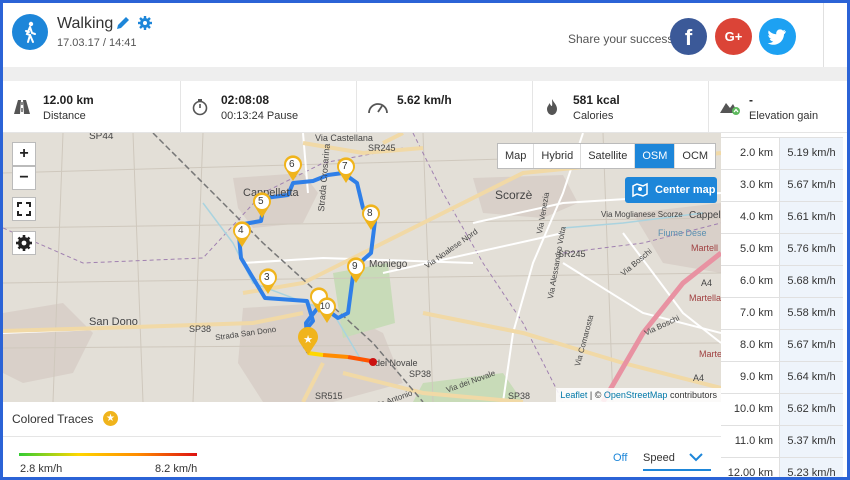  I want to click on stat-speed: 5.62 km/h, so click(445, 107).